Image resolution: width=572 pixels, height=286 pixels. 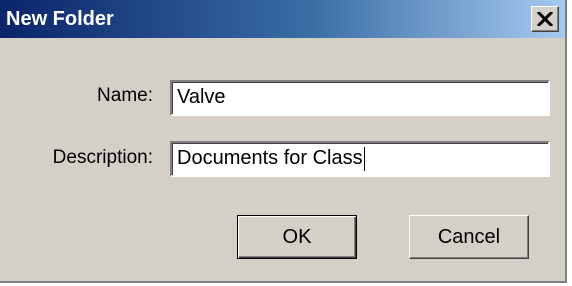 What do you see at coordinates (360, 98) in the screenshot?
I see `name-input: Valve` at bounding box center [360, 98].